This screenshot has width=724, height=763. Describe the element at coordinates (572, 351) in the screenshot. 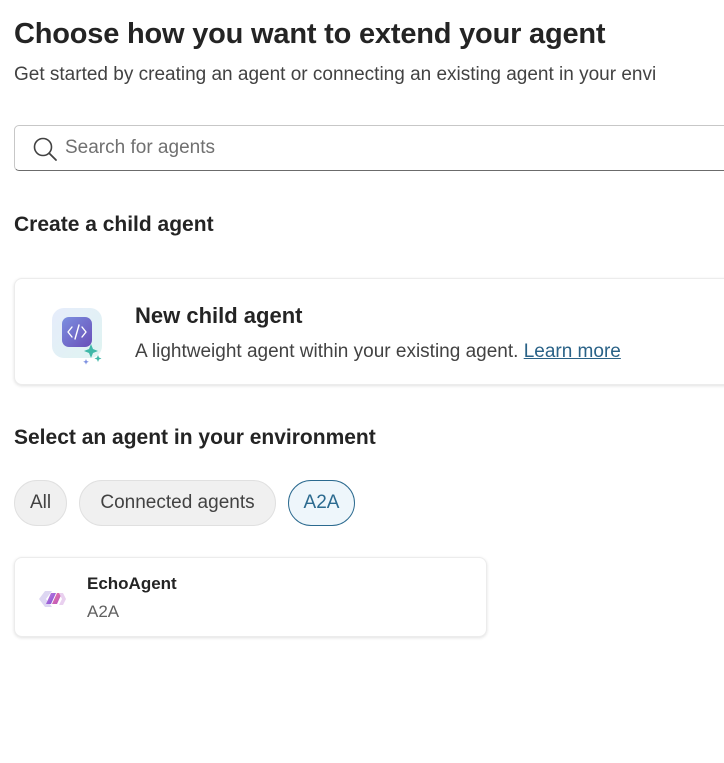

I see `learn-more-link: Learn more` at that location.